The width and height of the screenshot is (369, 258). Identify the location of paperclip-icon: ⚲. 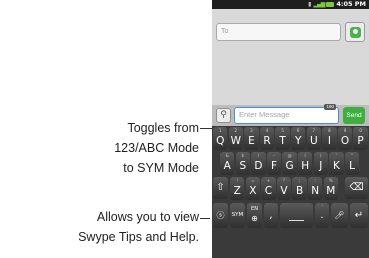
(223, 115).